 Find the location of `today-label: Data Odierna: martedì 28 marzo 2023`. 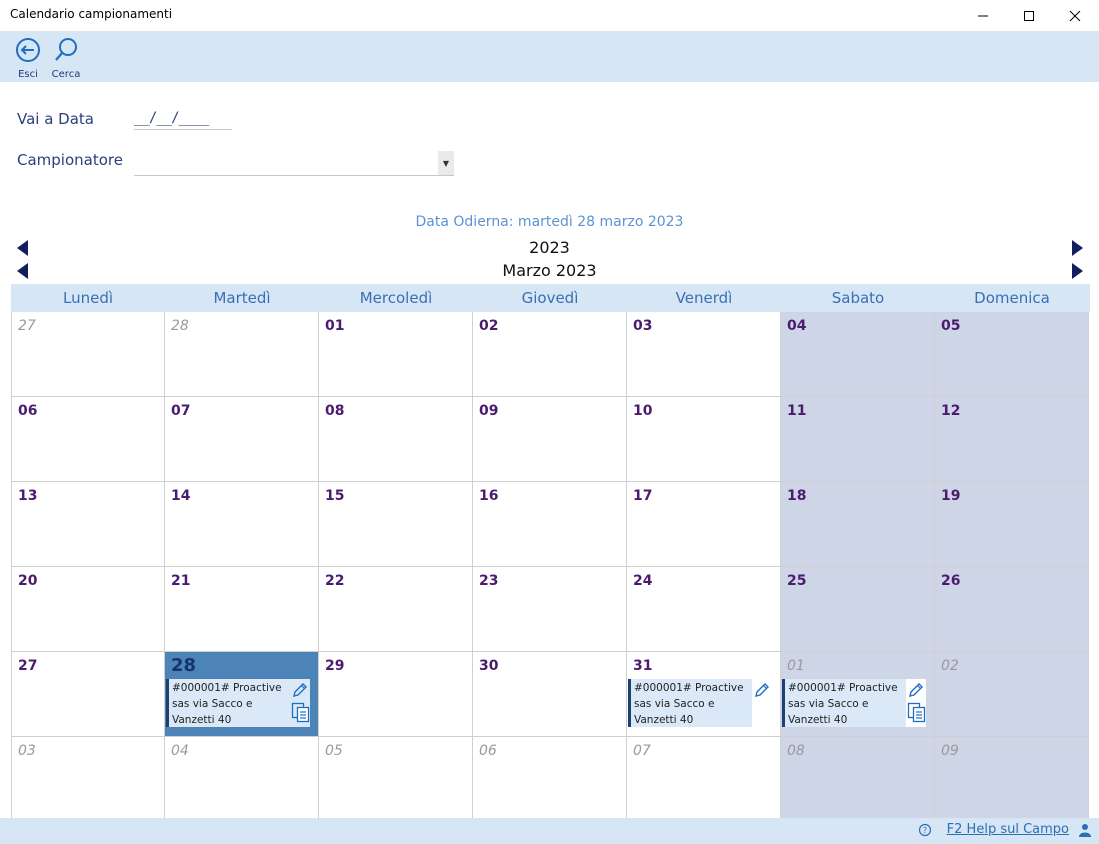

today-label: Data Odierna: martedì 28 marzo 2023 is located at coordinates (549, 222).